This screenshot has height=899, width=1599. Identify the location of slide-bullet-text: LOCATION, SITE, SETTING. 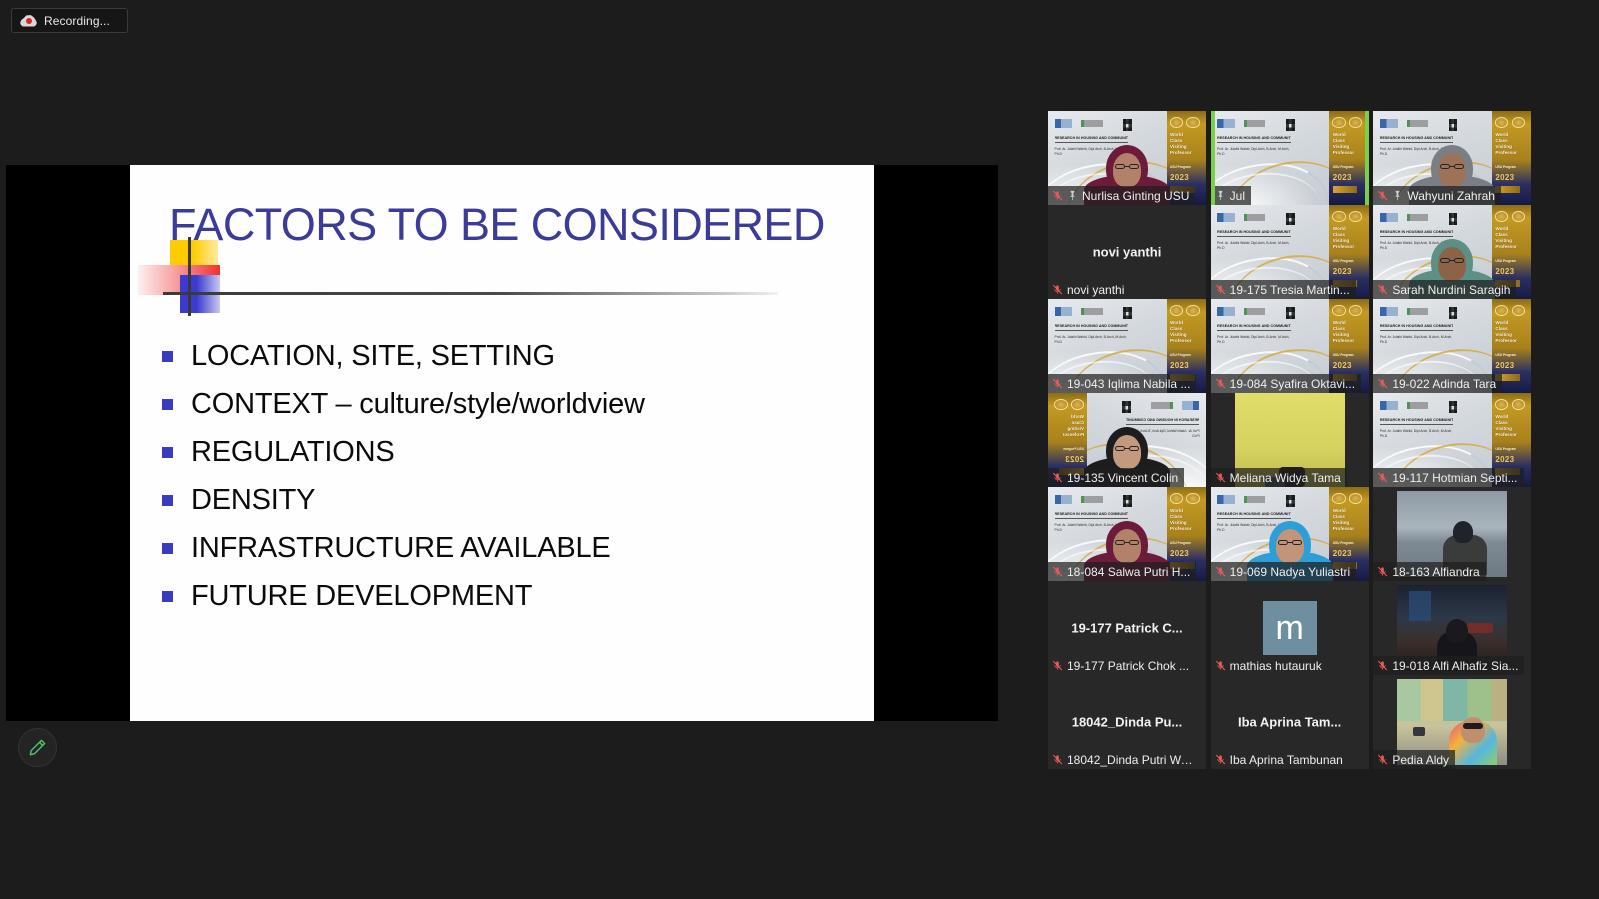
(373, 355).